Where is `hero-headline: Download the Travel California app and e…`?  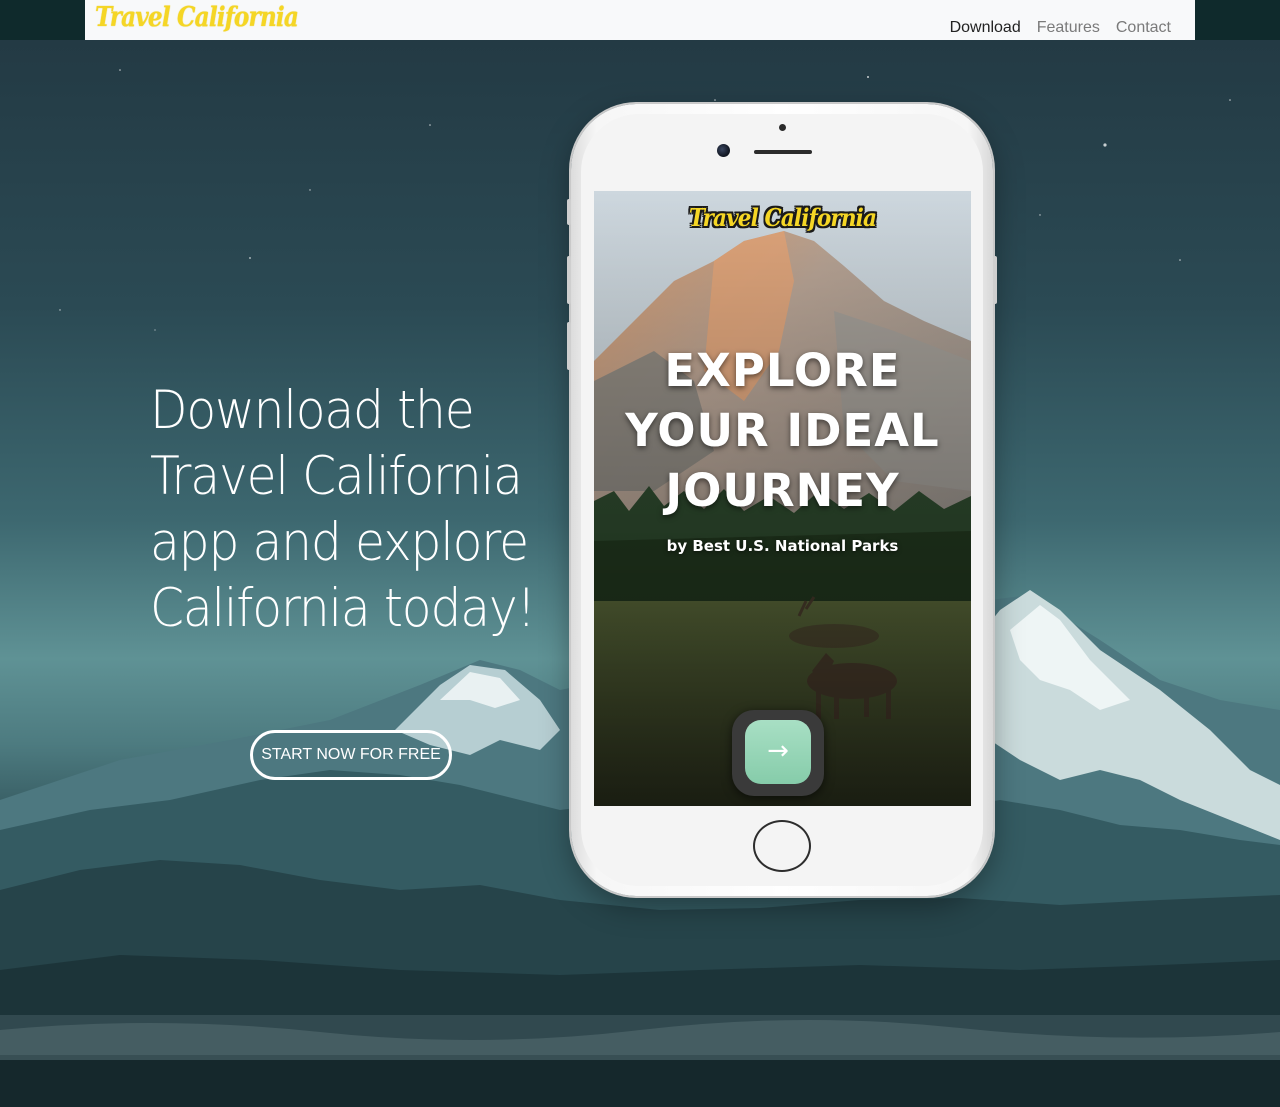 hero-headline: Download the Travel California app and e… is located at coordinates (343, 509).